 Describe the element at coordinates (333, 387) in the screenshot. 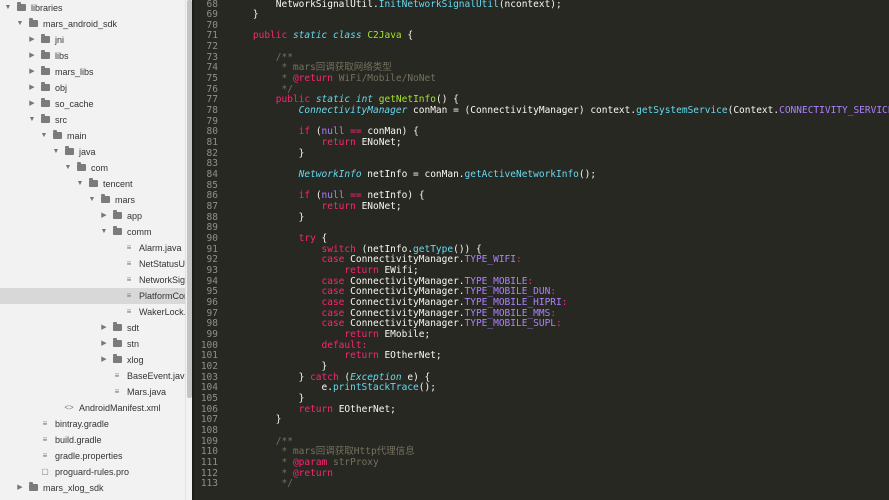

I see `code-line: e.printStackTrace();` at that location.